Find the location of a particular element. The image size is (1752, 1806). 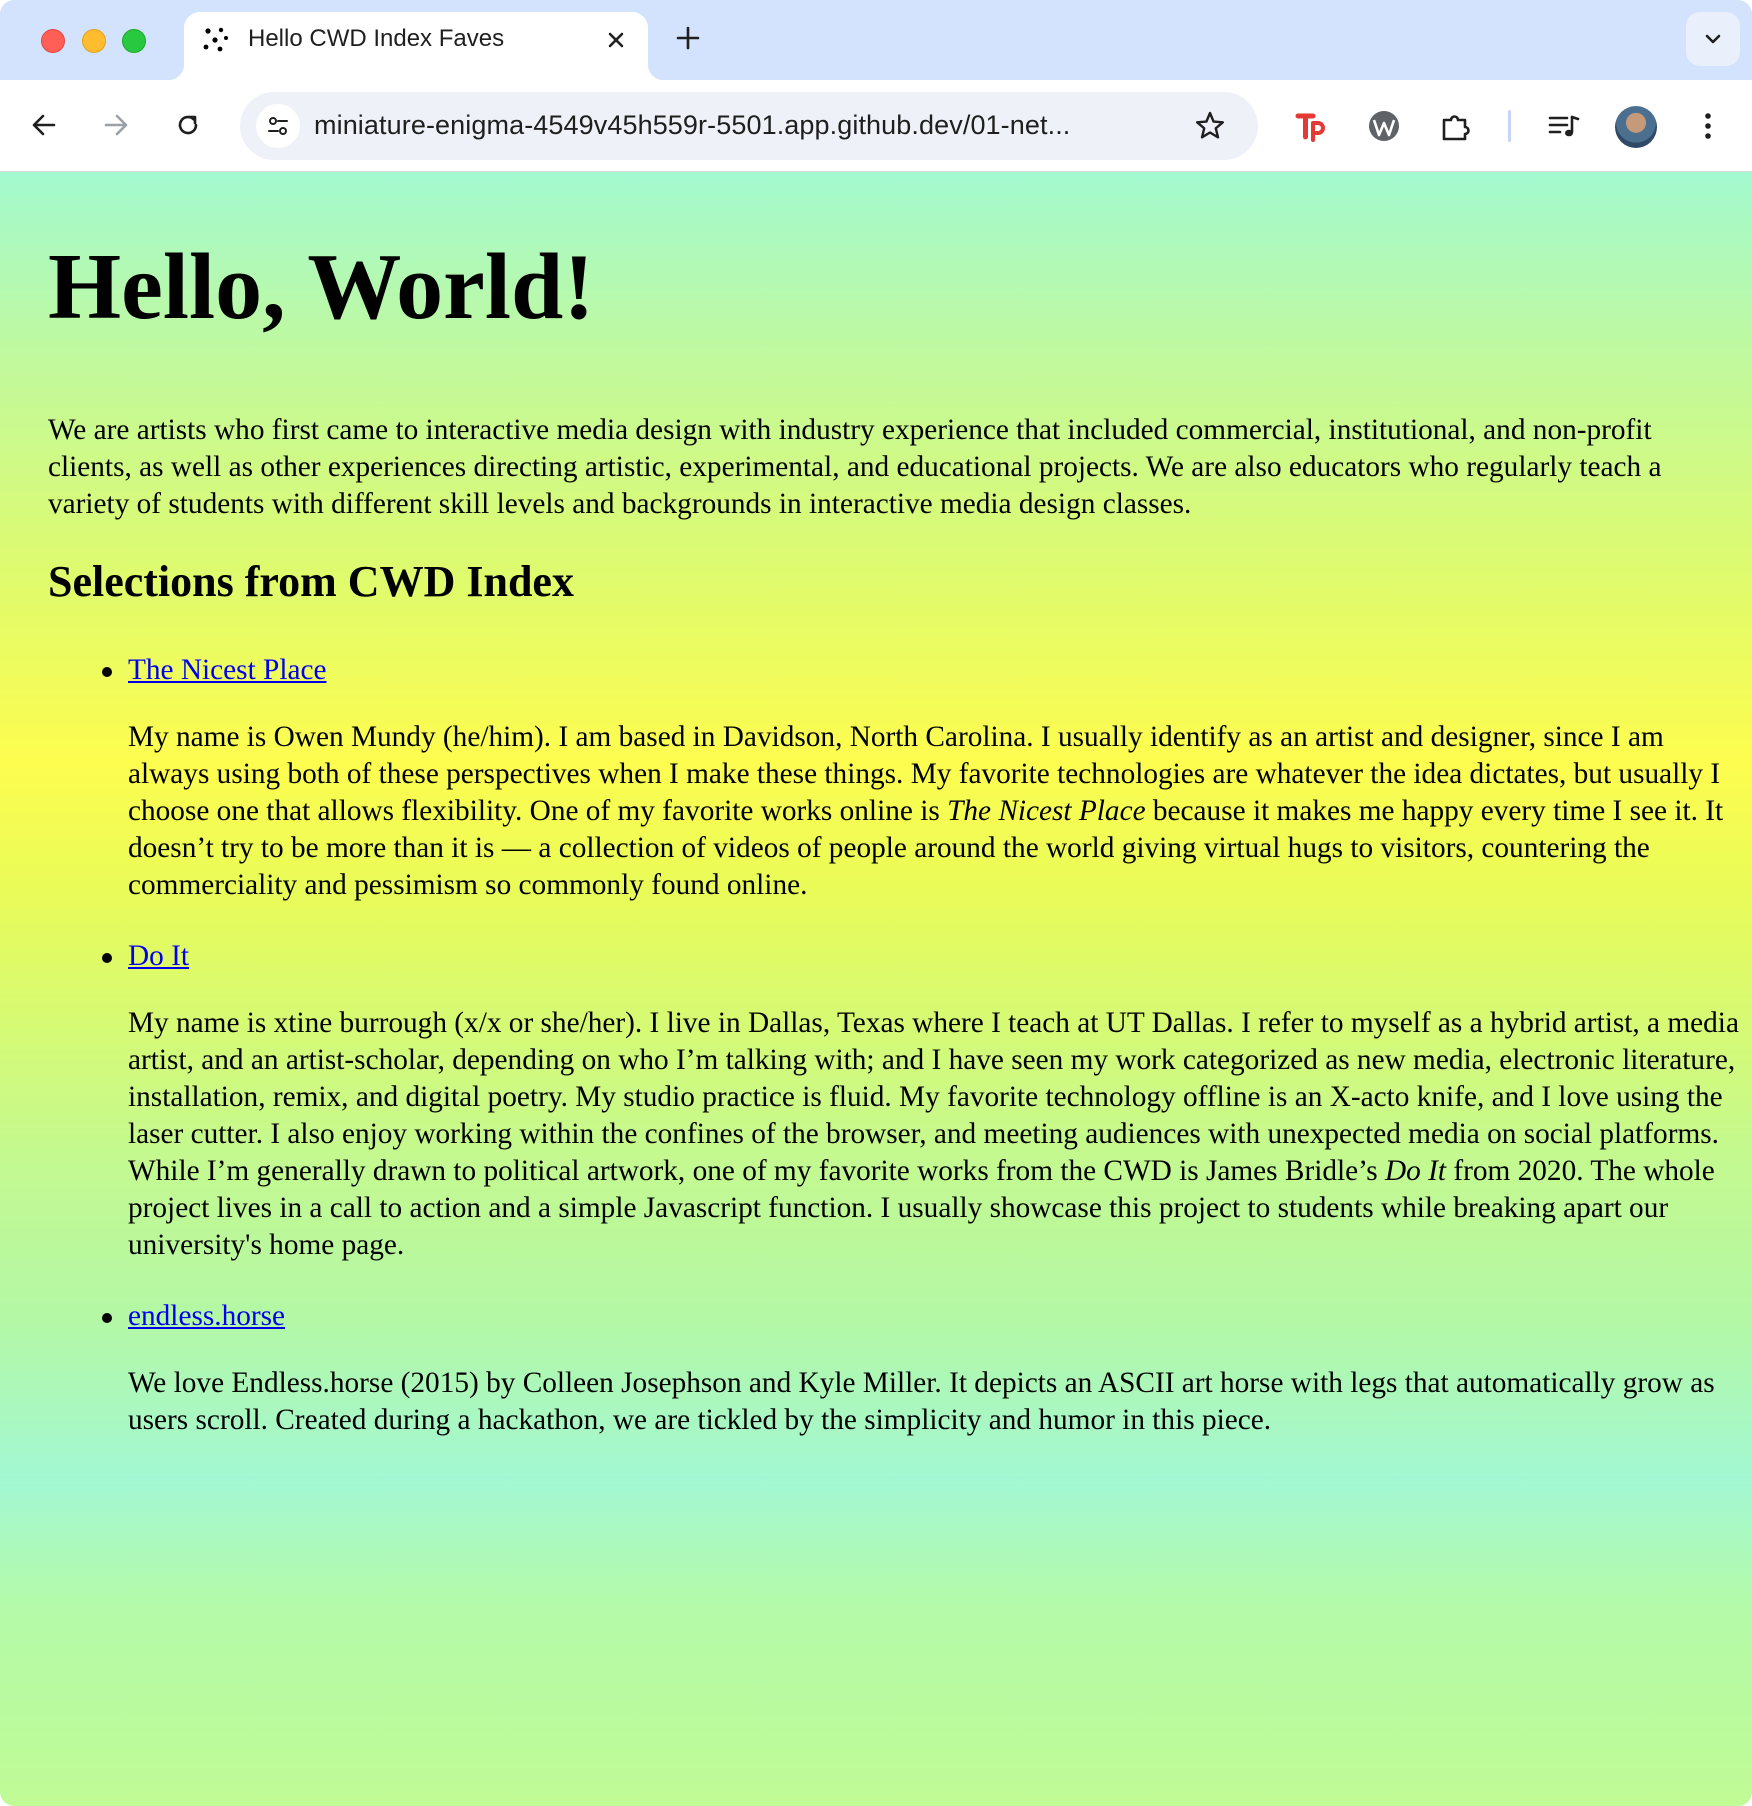

reload-icon is located at coordinates (188, 125).